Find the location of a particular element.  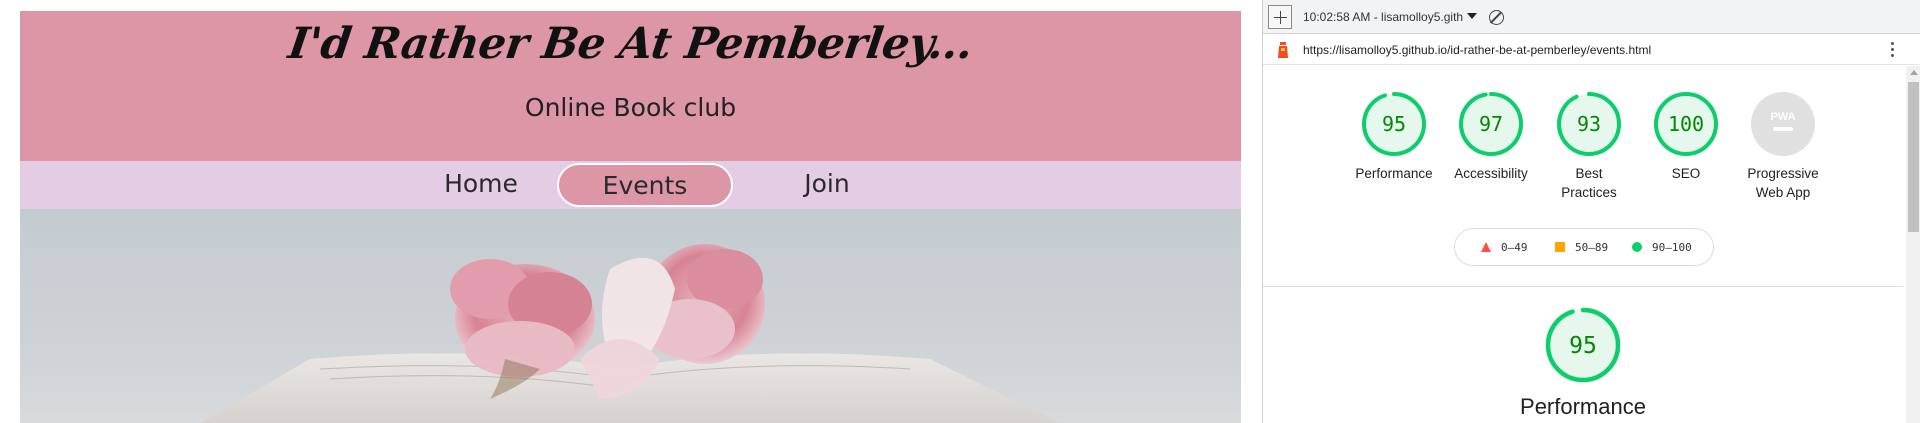

section-divider is located at coordinates (1583, 286).